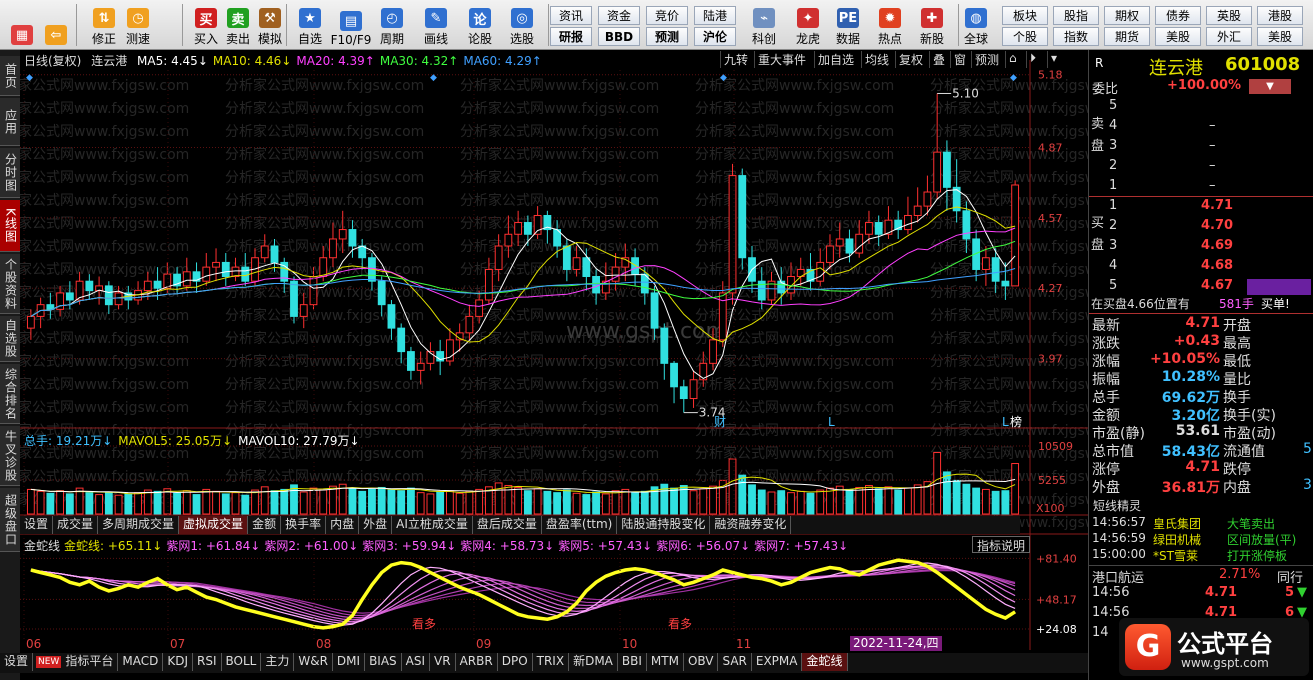 The image size is (1313, 680). I want to click on sell-level-row: 4–, so click(1201, 127).